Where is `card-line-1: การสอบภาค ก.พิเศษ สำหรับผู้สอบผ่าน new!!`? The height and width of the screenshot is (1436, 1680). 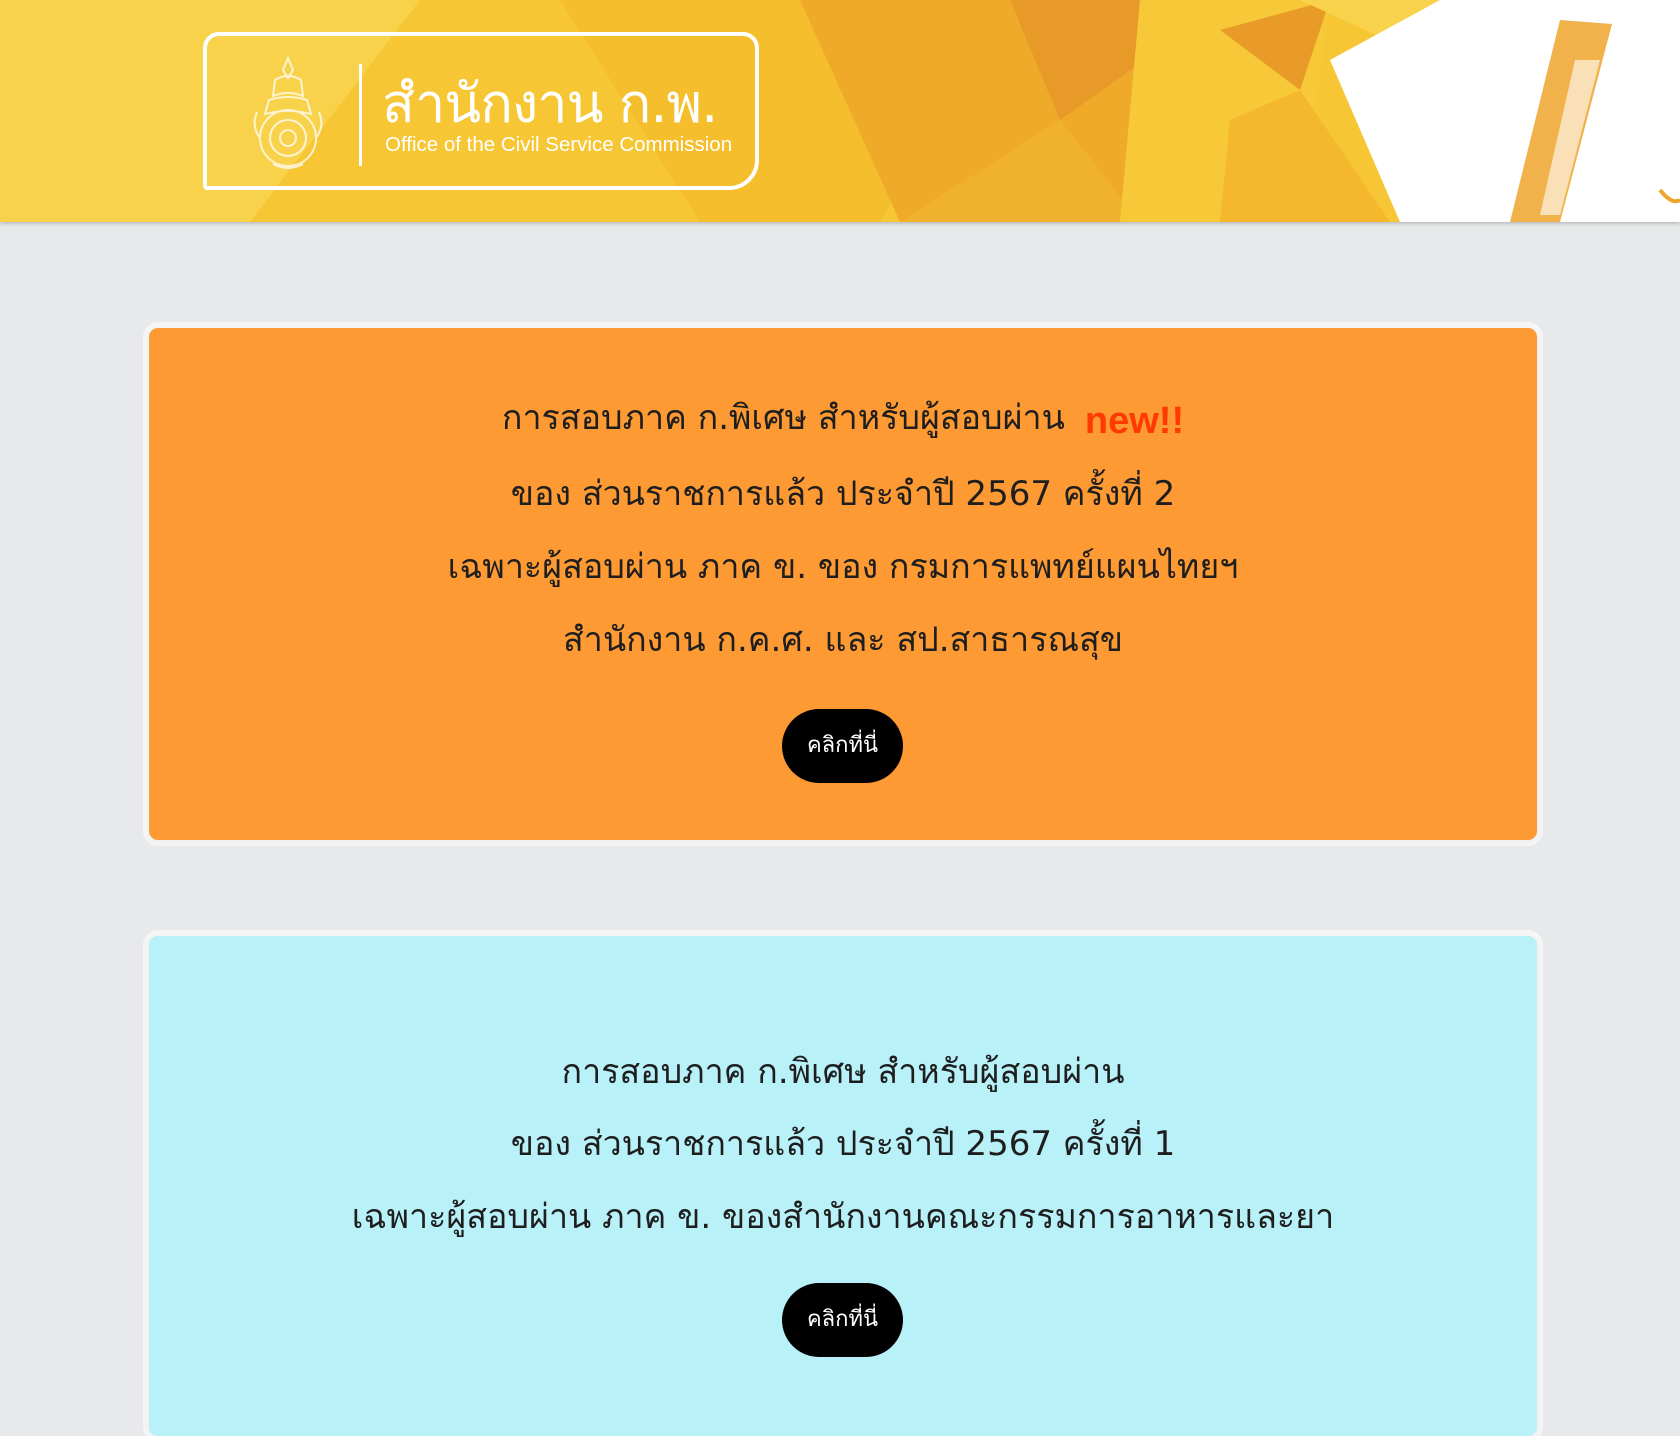
card-line-1: การสอบภาค ก.พิเศษ สำหรับผู้สอบผ่าน new!! is located at coordinates (843, 419).